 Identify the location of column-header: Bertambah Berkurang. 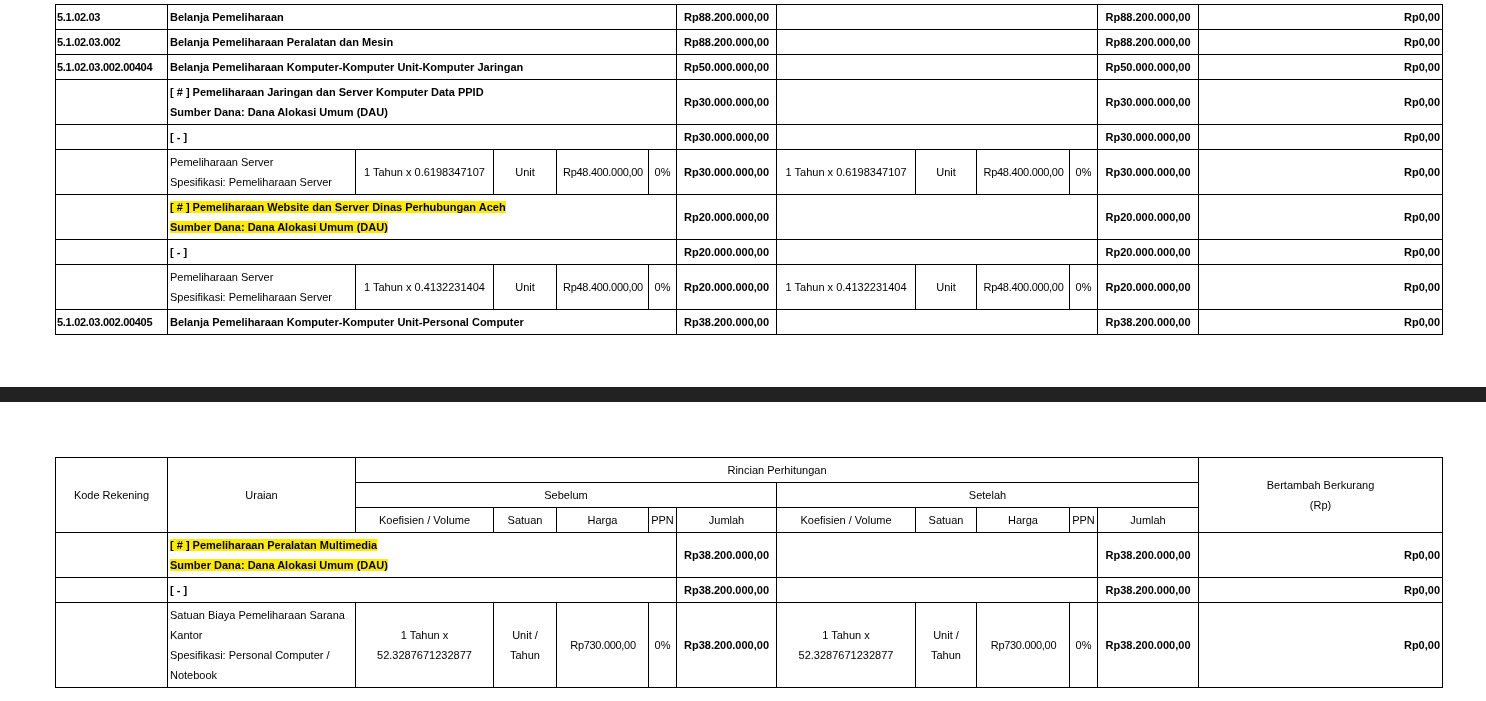
(1320, 485).